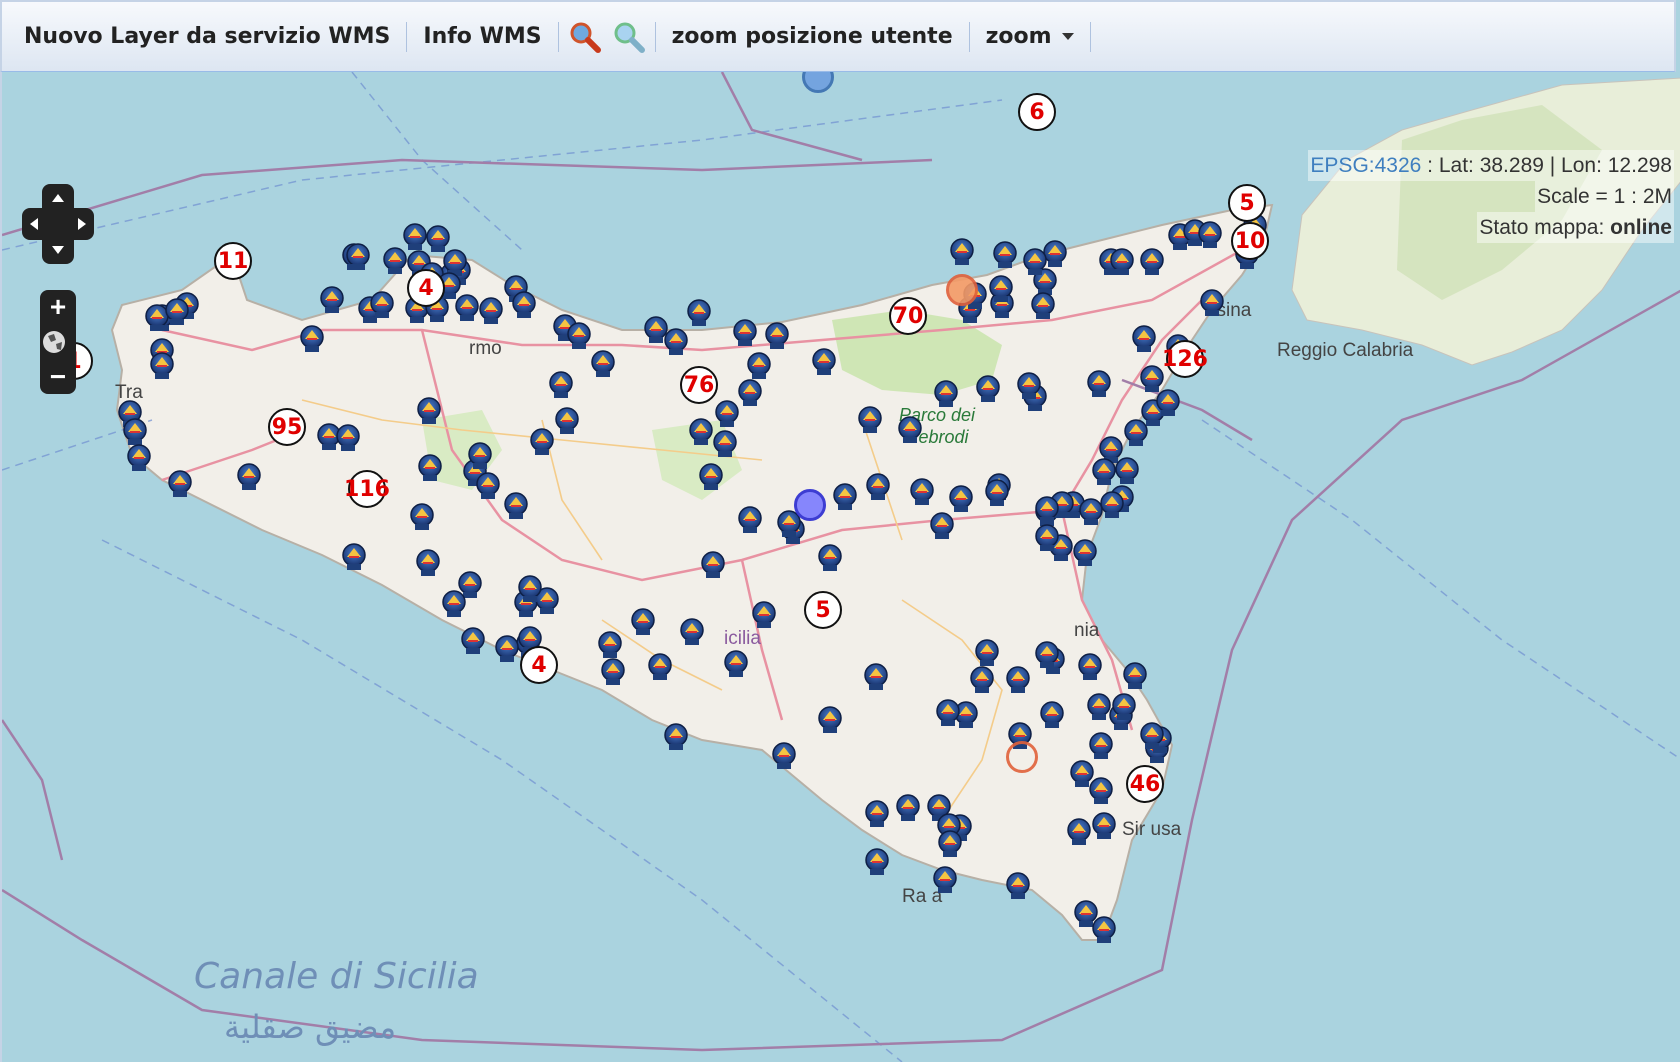 The width and height of the screenshot is (1680, 1062). What do you see at coordinates (1185, 359) in the screenshot?
I see `cluster-marker: 126` at bounding box center [1185, 359].